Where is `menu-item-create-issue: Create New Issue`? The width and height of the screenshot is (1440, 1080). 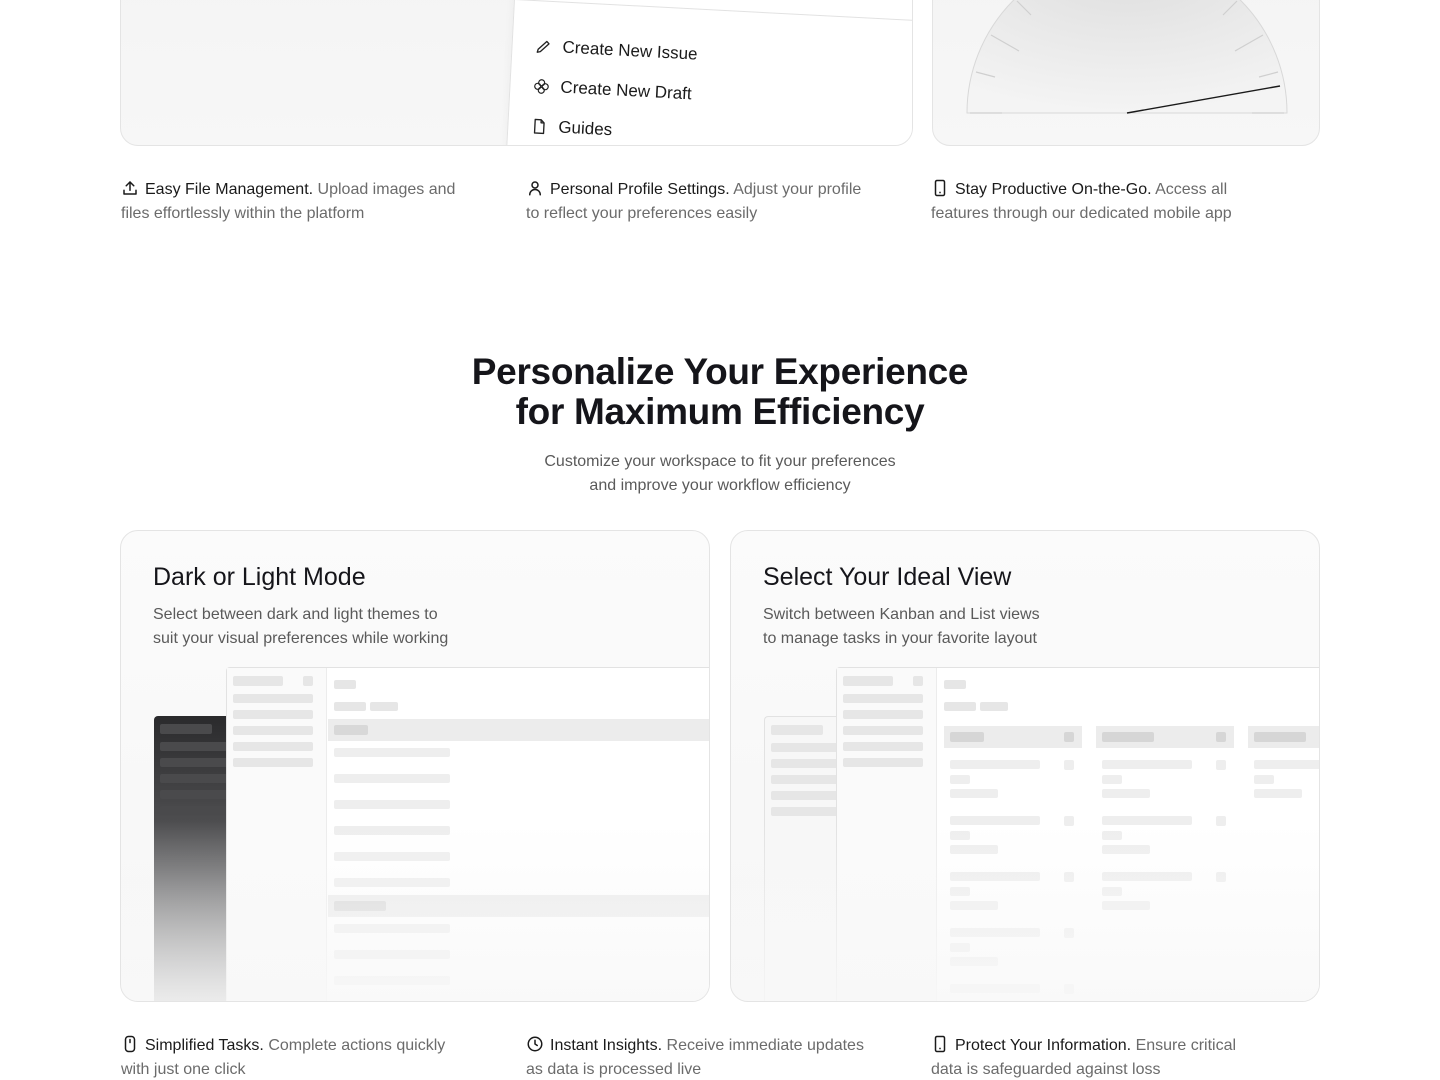
menu-item-create-issue: Create New Issue is located at coordinates (616, 50).